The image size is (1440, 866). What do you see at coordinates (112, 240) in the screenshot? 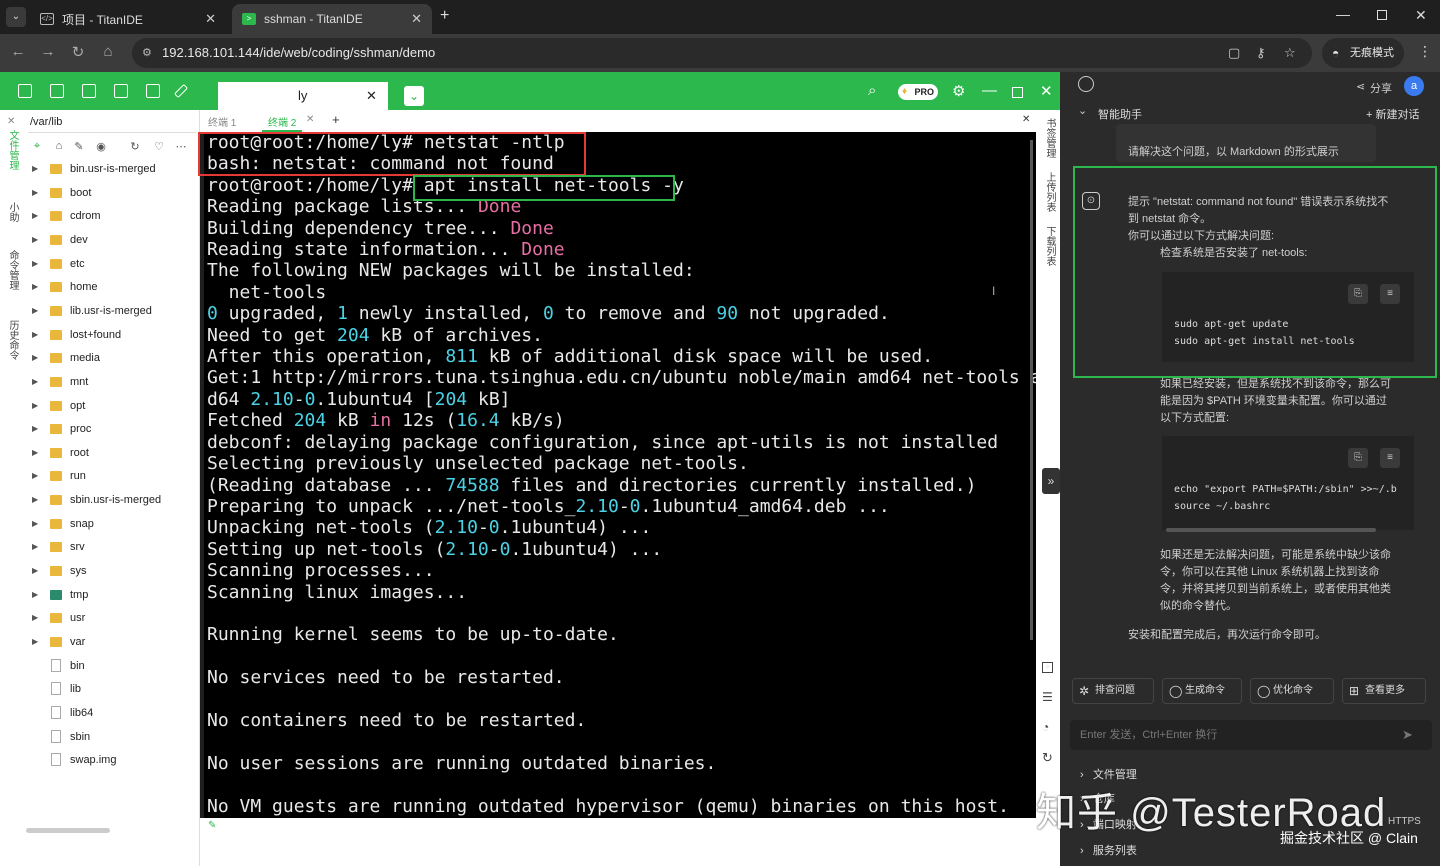
I see `tree-row: ▶ dev` at bounding box center [112, 240].